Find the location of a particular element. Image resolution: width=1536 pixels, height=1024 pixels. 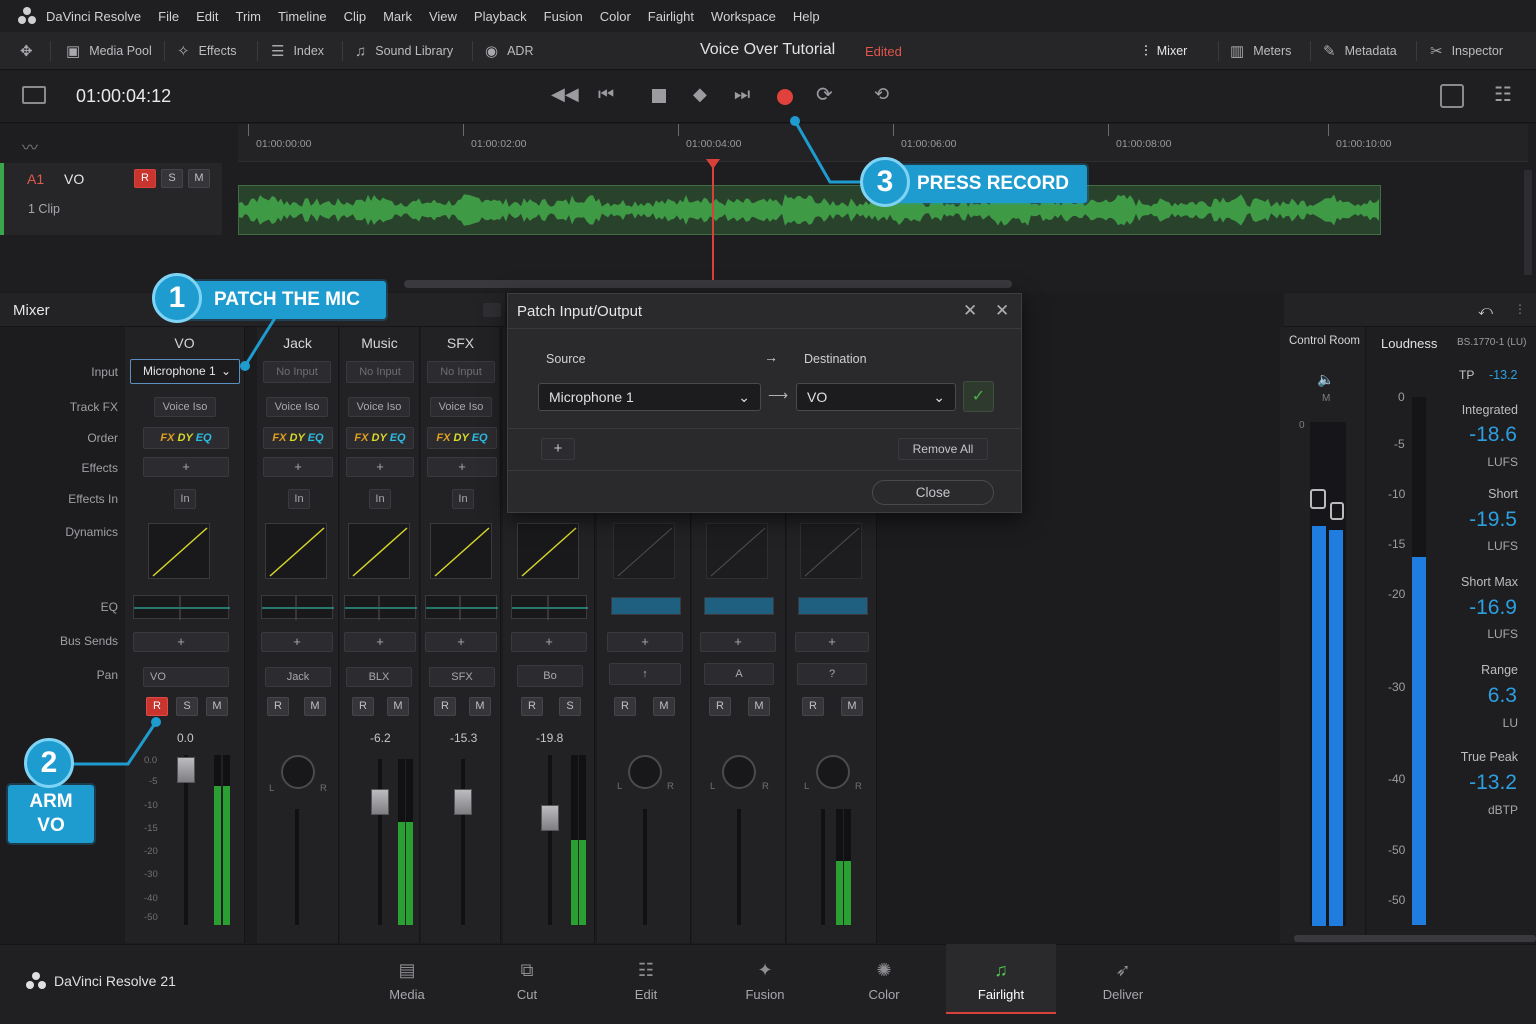

callout-number-1: 1 is located at coordinates (177, 298).